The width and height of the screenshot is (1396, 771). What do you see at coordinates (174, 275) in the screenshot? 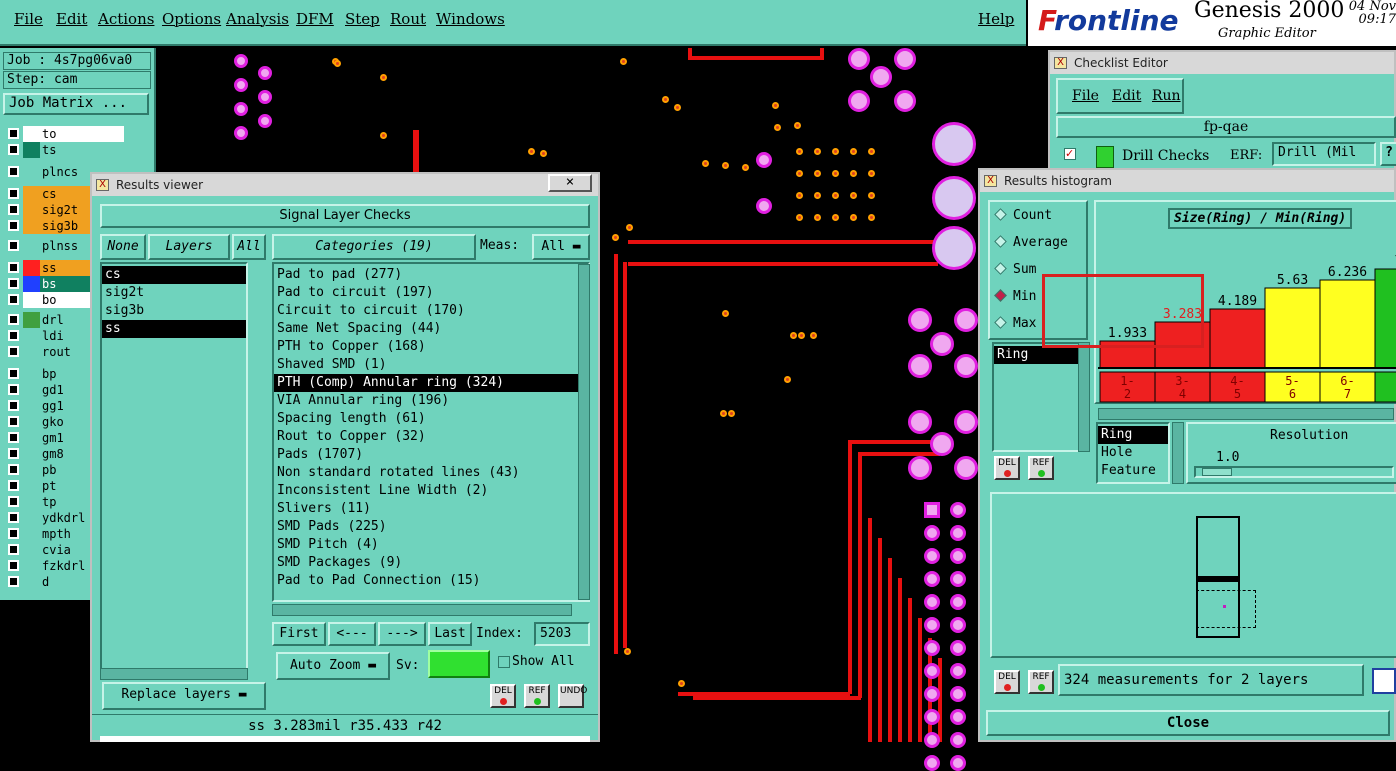
I see `list-item: cs` at bounding box center [174, 275].